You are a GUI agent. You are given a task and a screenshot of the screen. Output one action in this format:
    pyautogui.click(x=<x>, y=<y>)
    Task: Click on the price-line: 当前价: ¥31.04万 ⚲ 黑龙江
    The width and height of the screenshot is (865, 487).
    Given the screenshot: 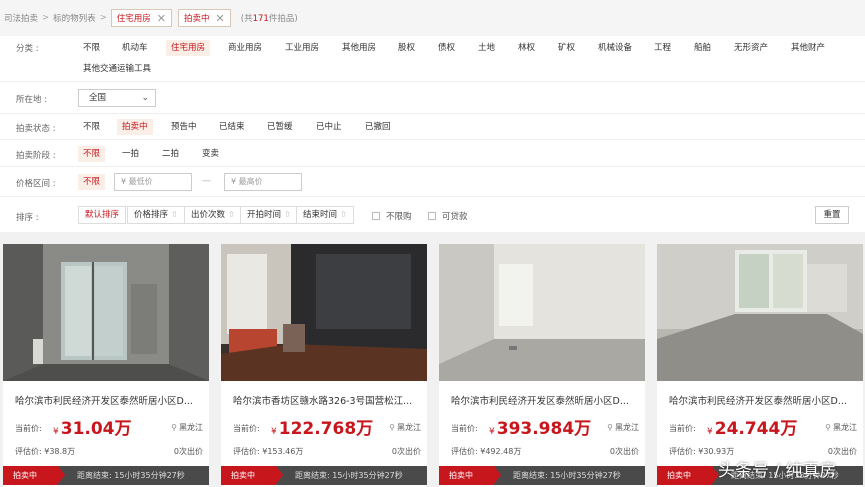 What is the action you would take?
    pyautogui.click(x=109, y=426)
    